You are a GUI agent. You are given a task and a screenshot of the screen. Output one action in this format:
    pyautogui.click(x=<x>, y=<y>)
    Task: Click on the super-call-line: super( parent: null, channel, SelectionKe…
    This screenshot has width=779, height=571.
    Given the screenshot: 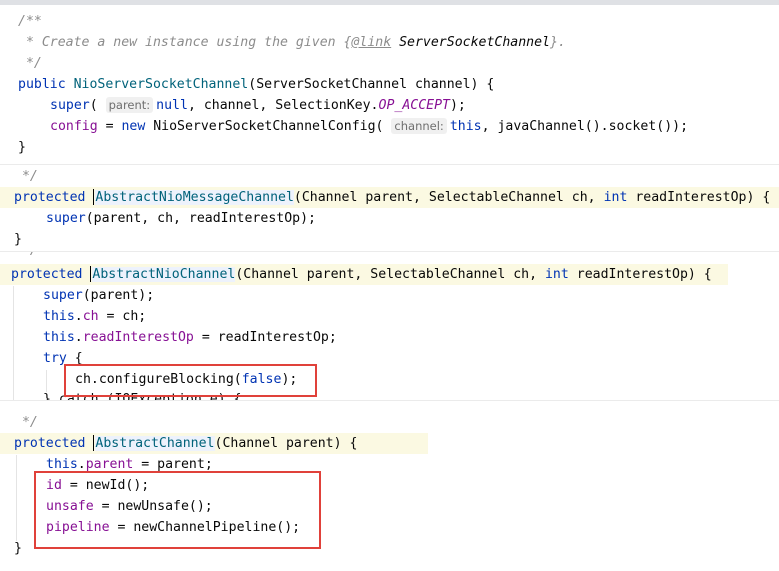 What is the action you would take?
    pyautogui.click(x=258, y=106)
    